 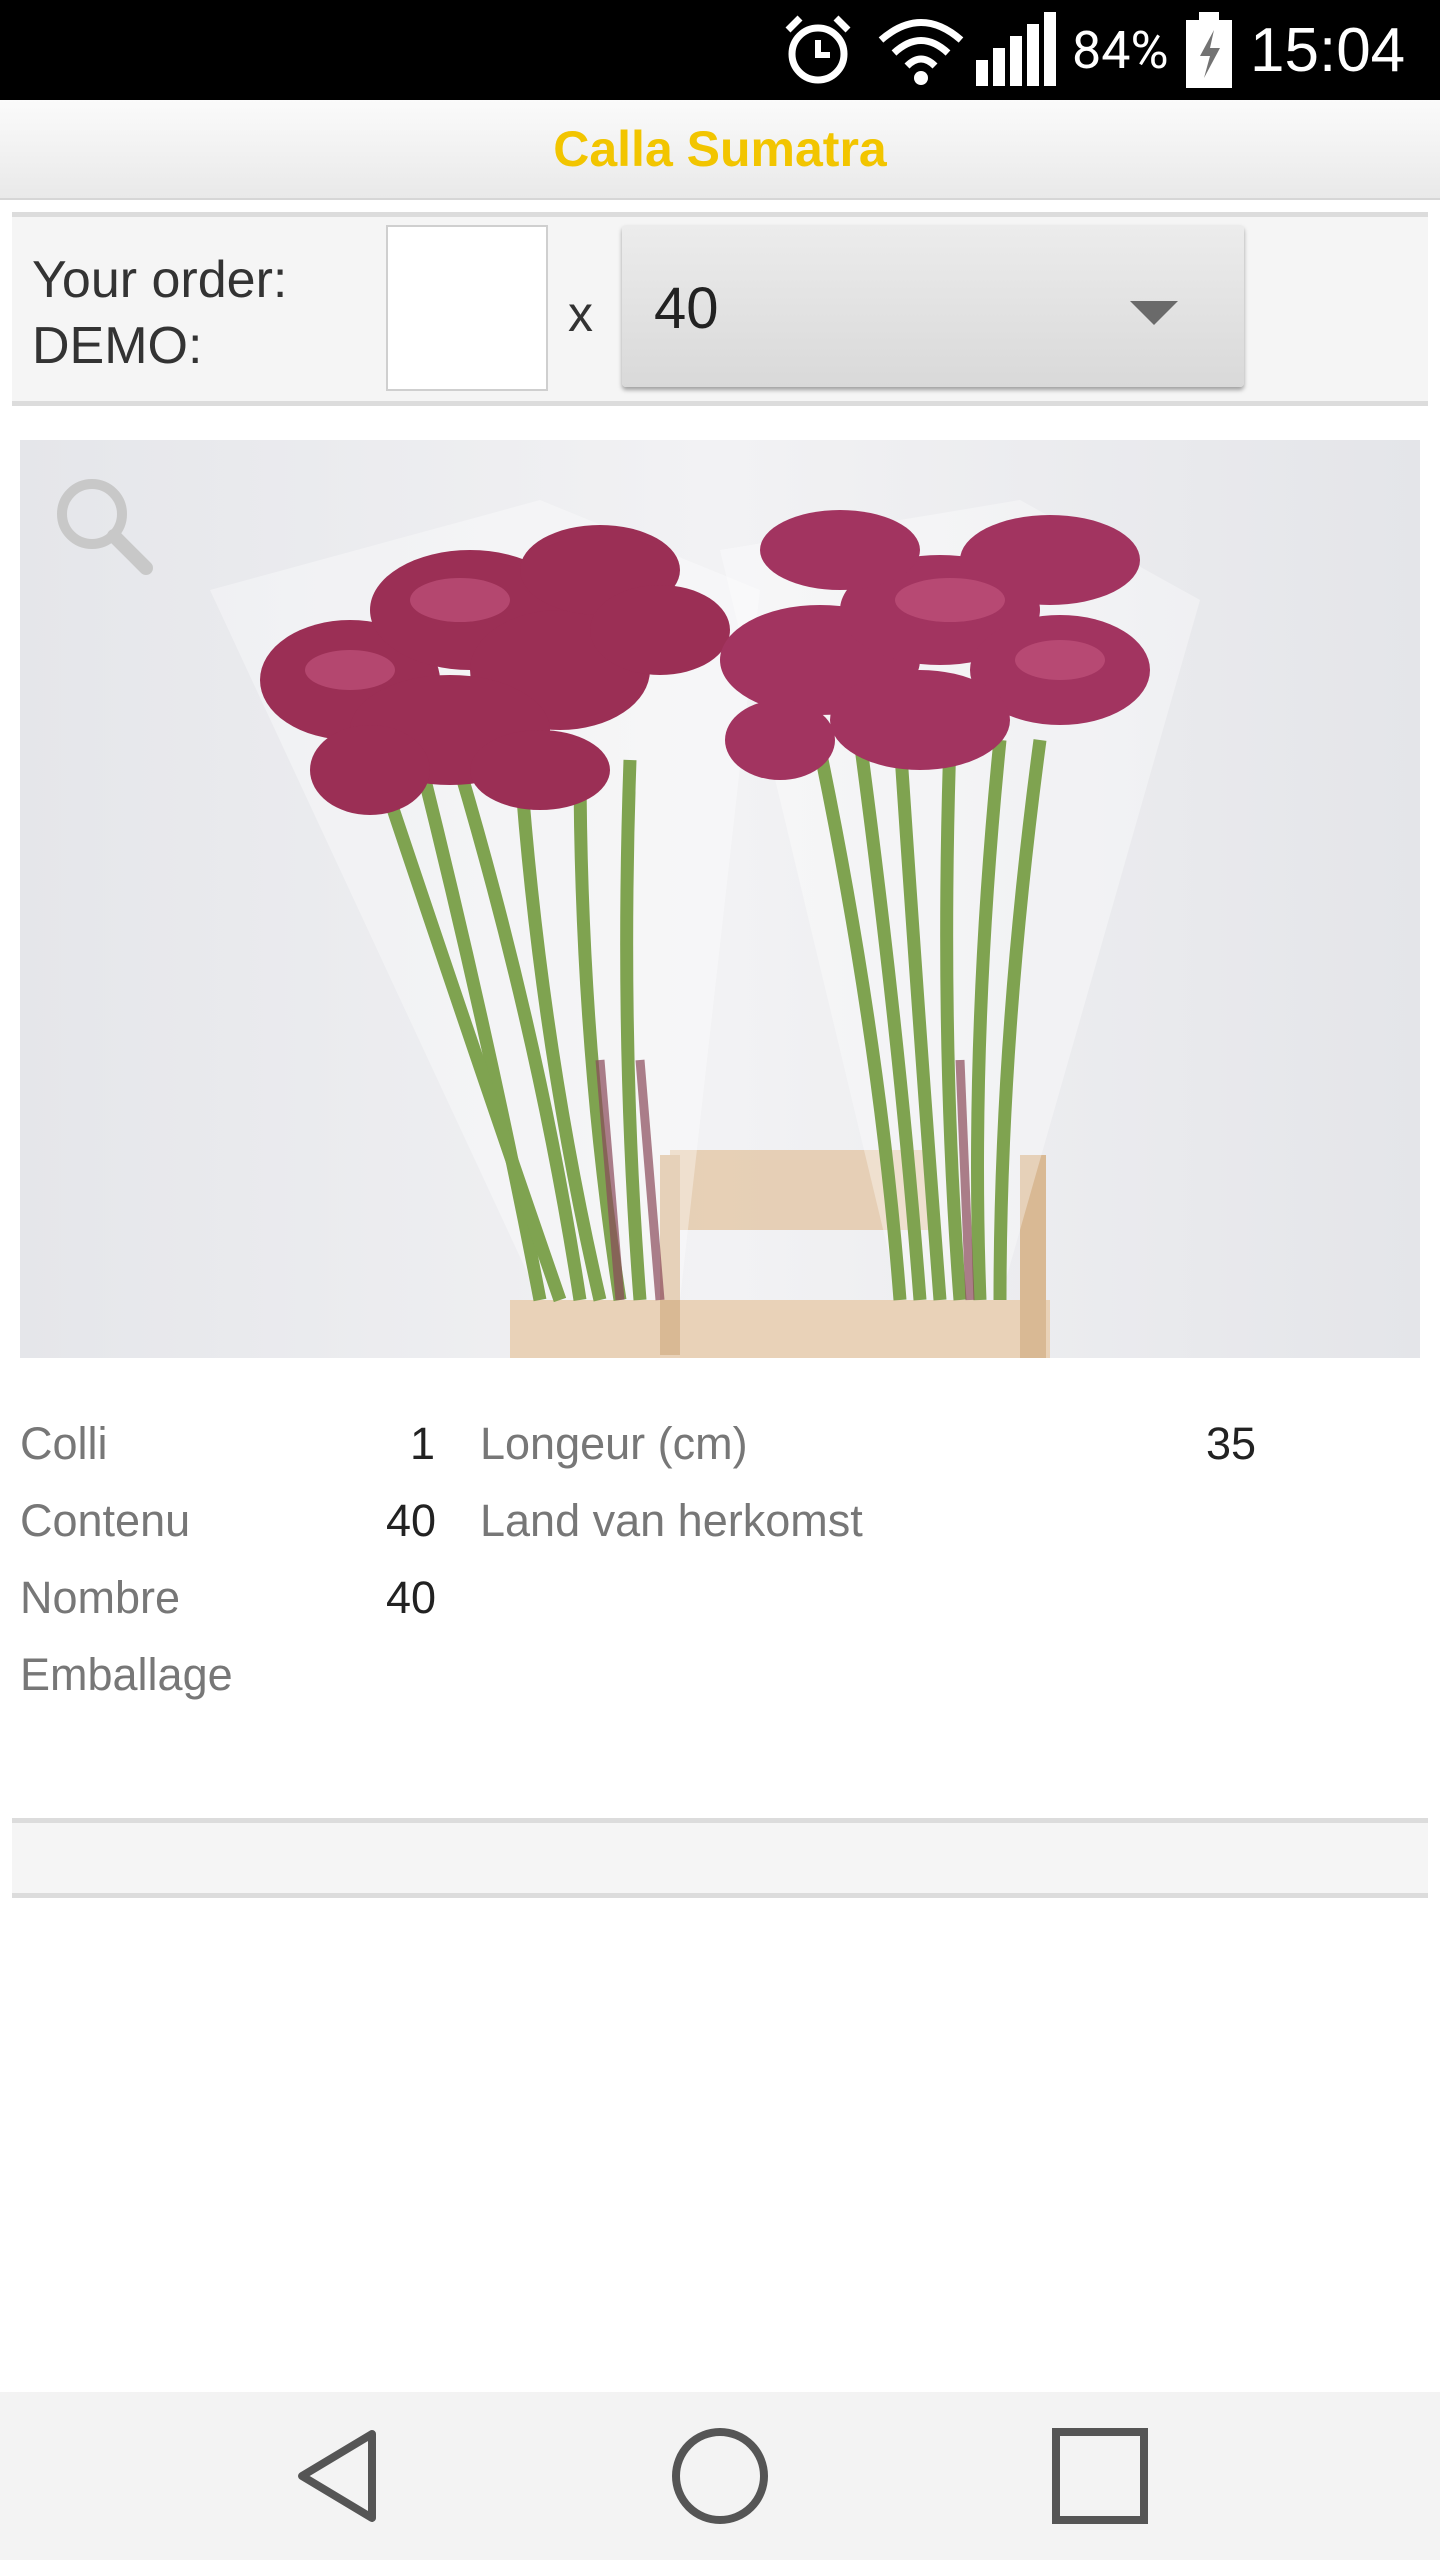 I want to click on pack-size-select: 40, so click(x=933, y=306).